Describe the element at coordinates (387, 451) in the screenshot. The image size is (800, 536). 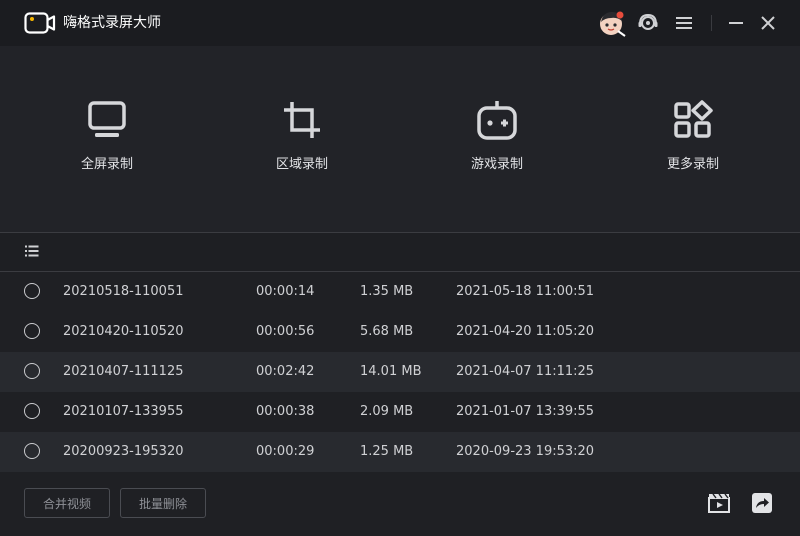
I see `file-size: 1.25 MB` at that location.